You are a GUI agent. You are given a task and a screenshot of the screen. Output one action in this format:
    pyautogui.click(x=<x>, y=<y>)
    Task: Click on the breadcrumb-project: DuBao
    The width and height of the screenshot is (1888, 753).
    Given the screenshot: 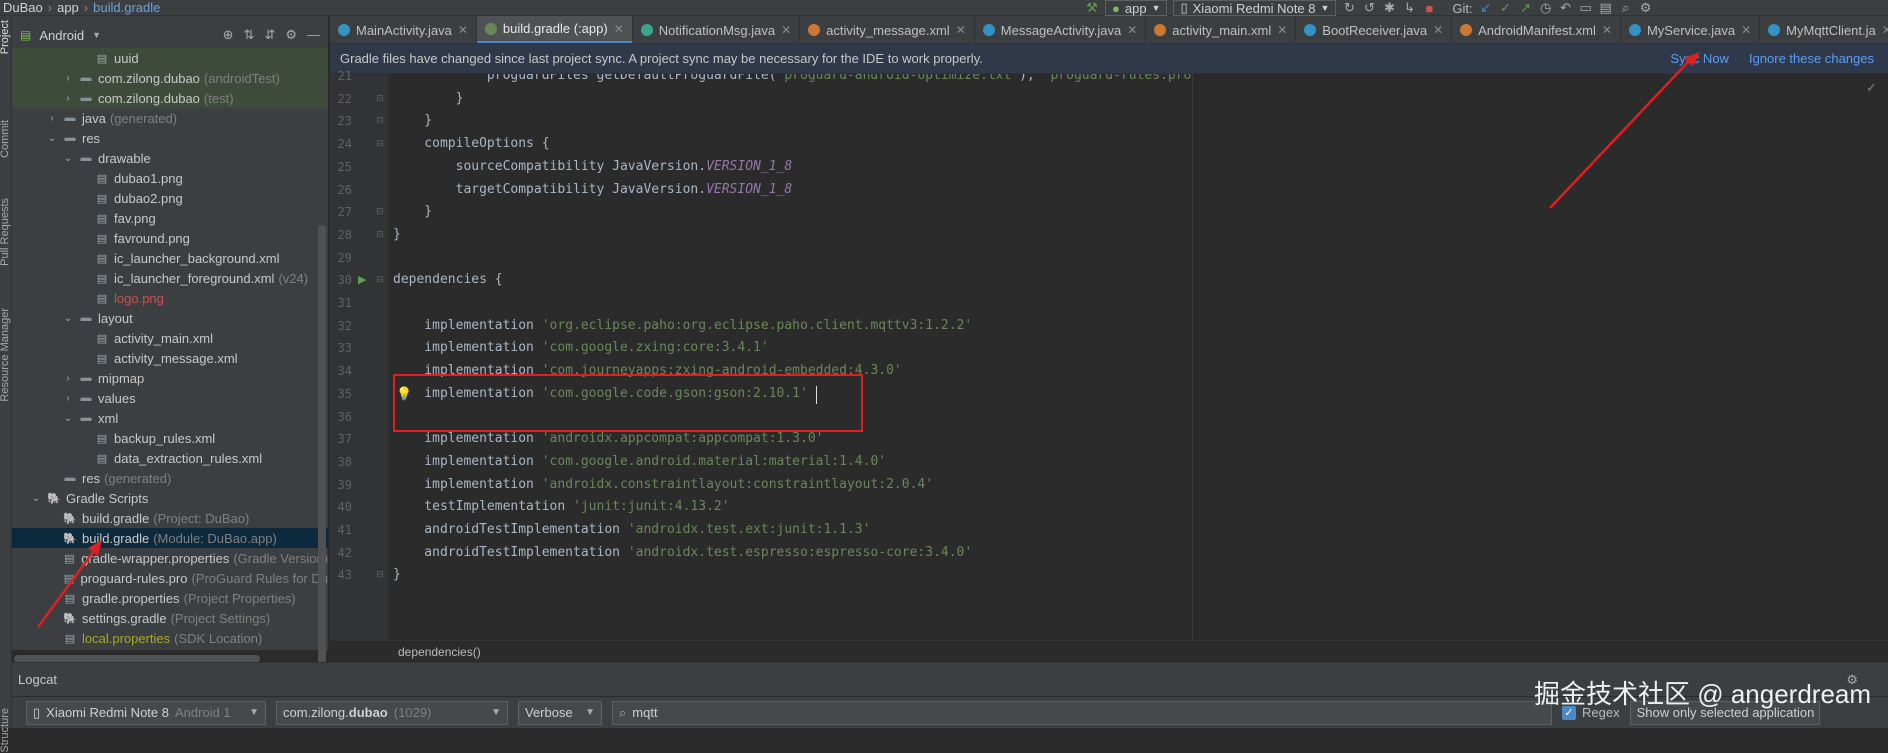 What is the action you would take?
    pyautogui.click(x=23, y=7)
    